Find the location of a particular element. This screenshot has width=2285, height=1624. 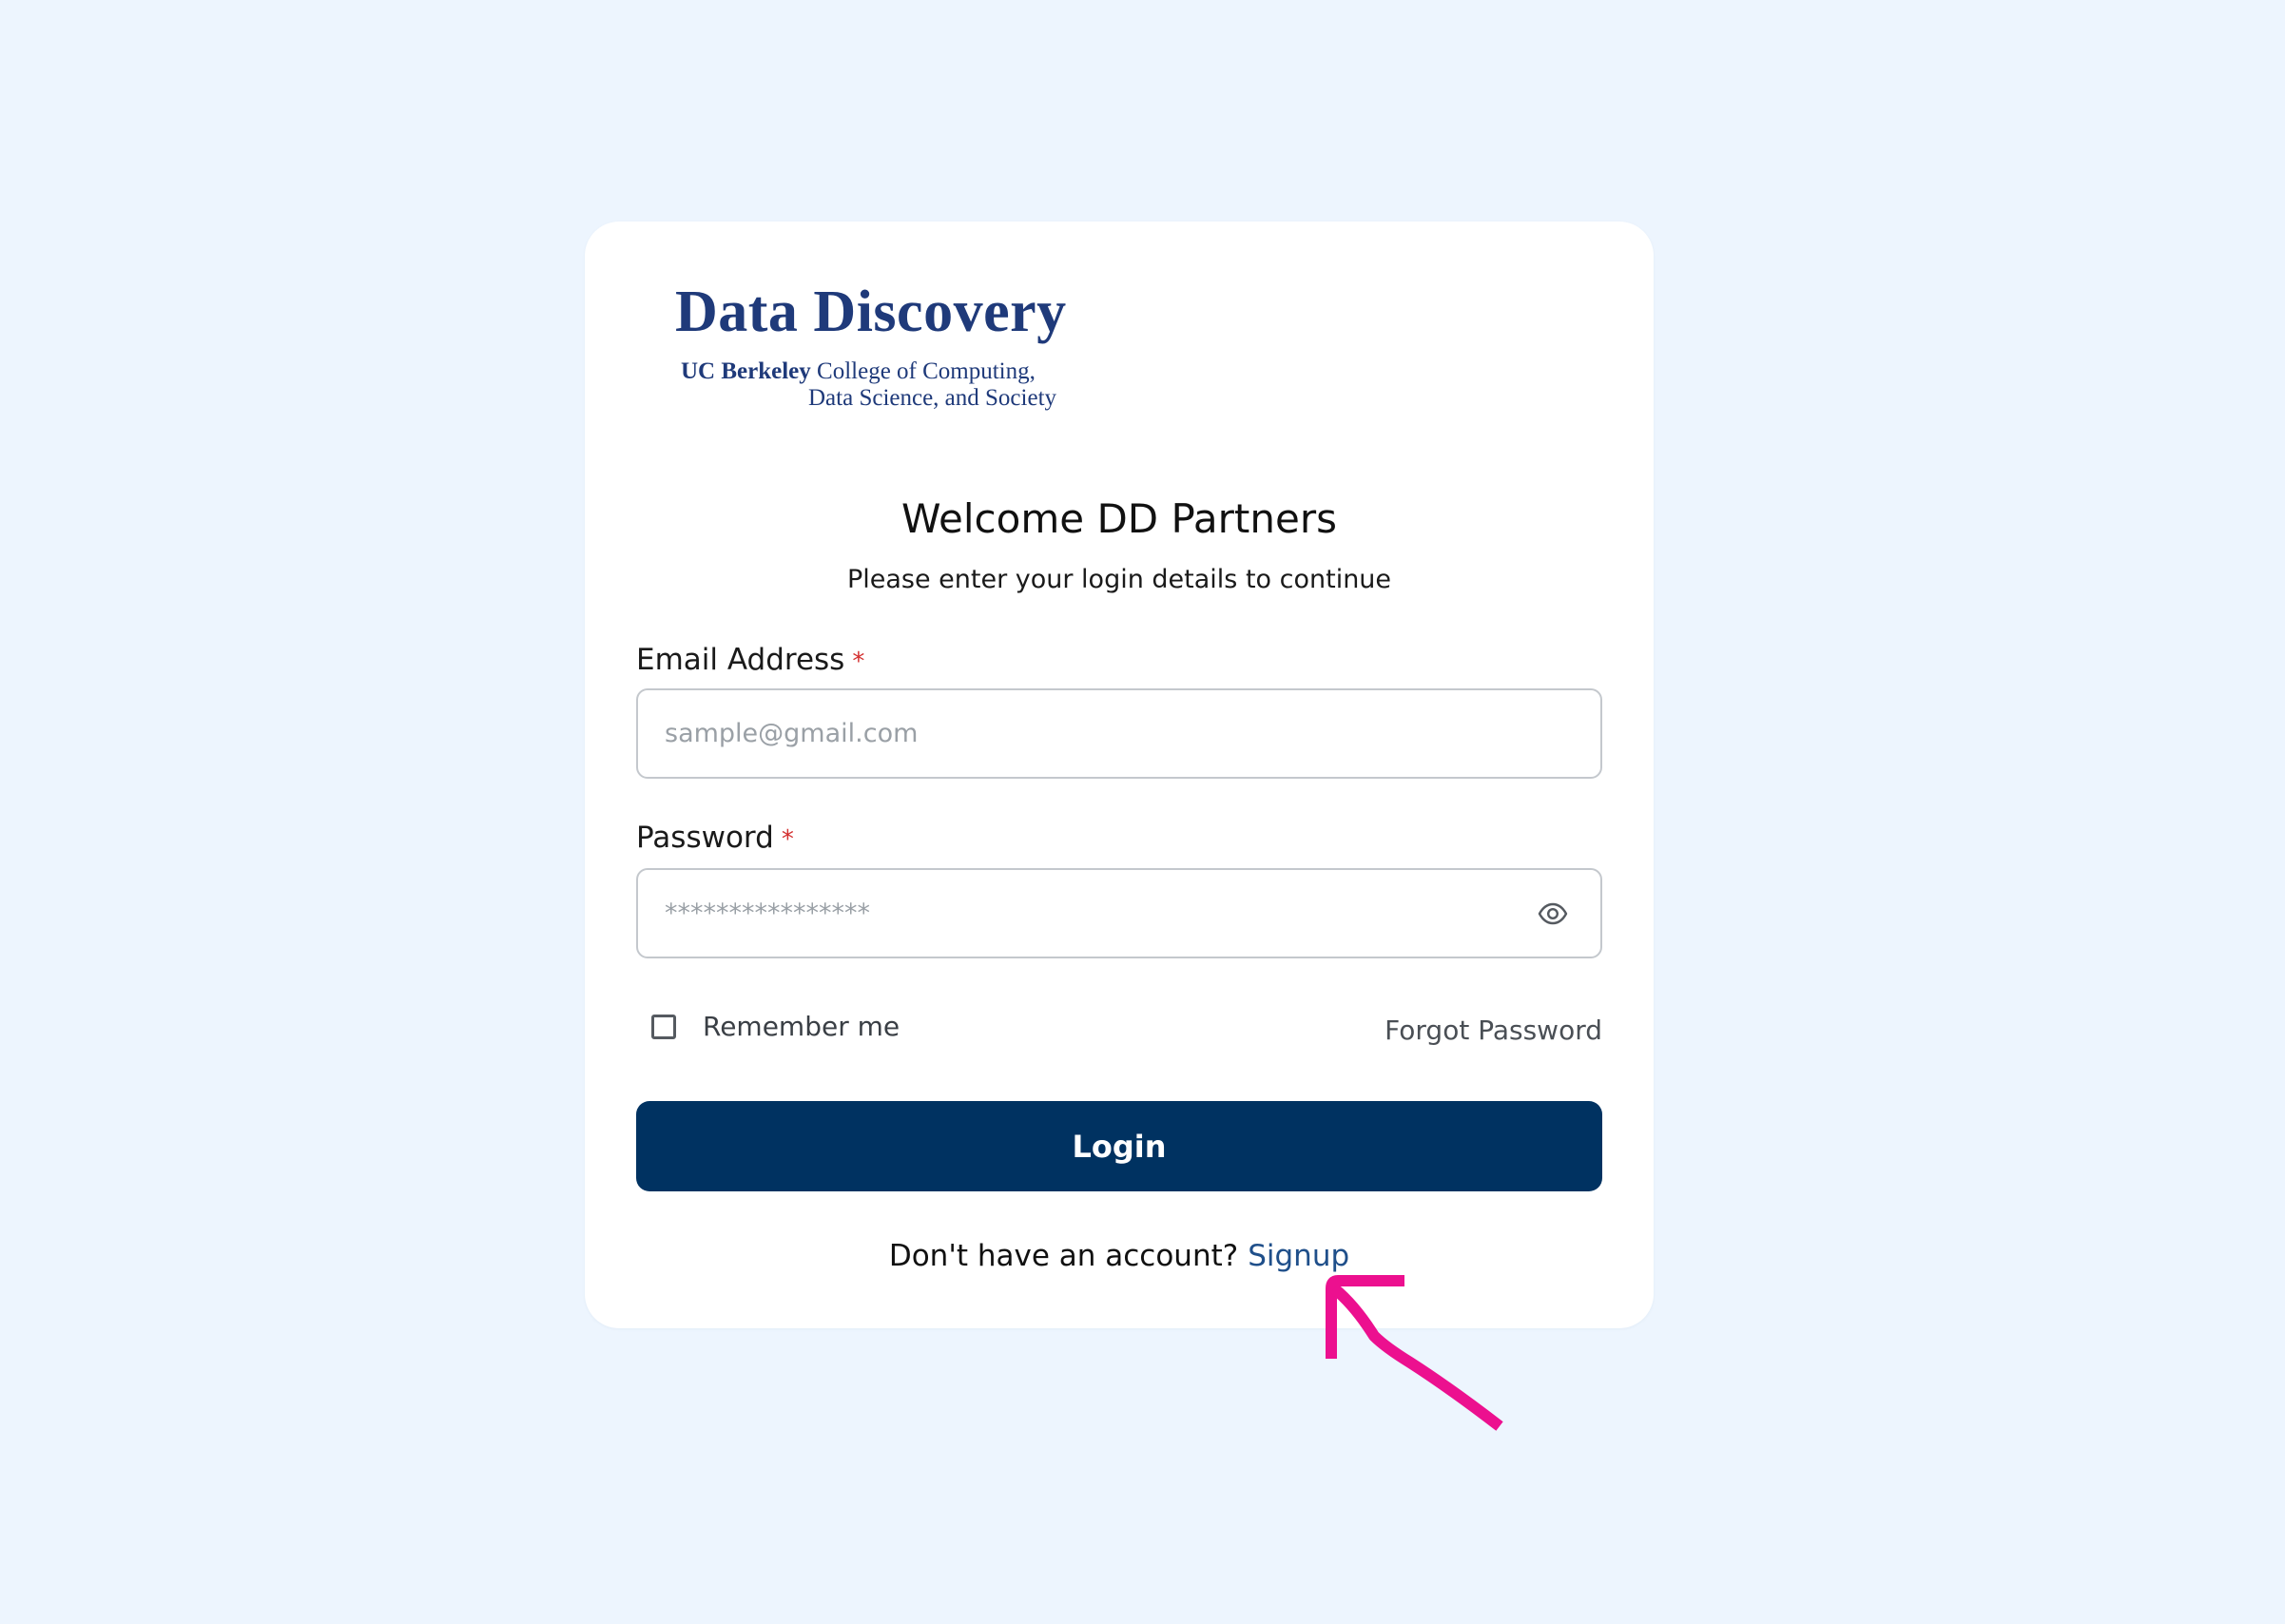

password-label-text: Password is located at coordinates (705, 838).